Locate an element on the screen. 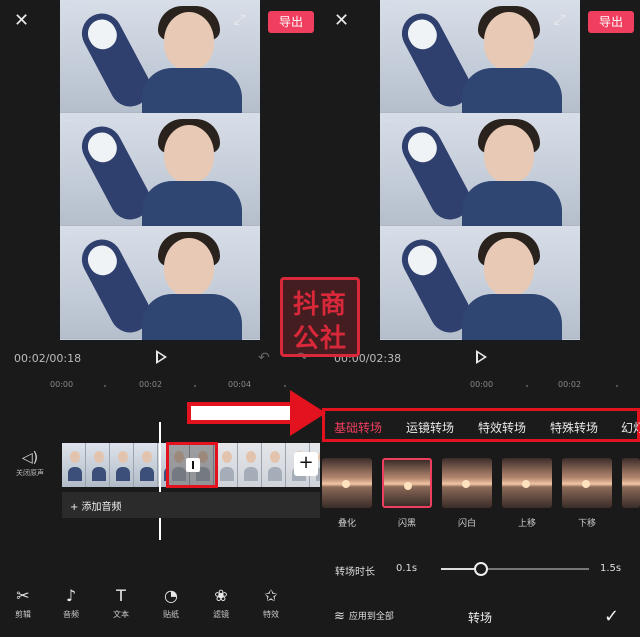 This screenshot has height=637, width=640. duration-label: 转场时长 is located at coordinates (355, 572).